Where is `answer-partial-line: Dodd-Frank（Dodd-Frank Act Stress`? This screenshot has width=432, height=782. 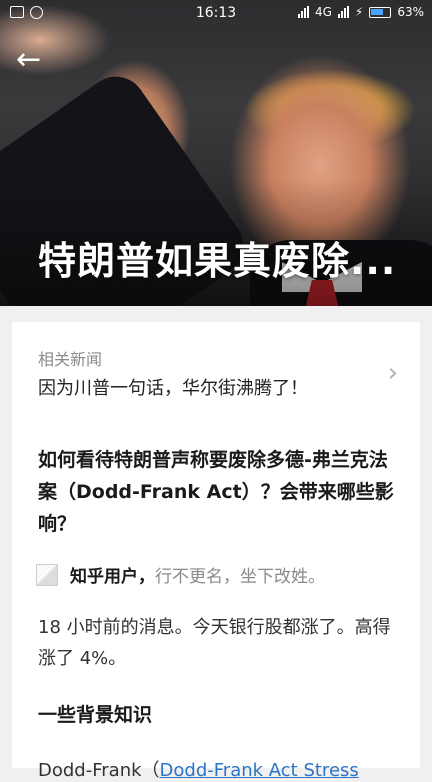 answer-partial-line: Dodd-Frank（Dodd-Frank Act Stress is located at coordinates (198, 769).